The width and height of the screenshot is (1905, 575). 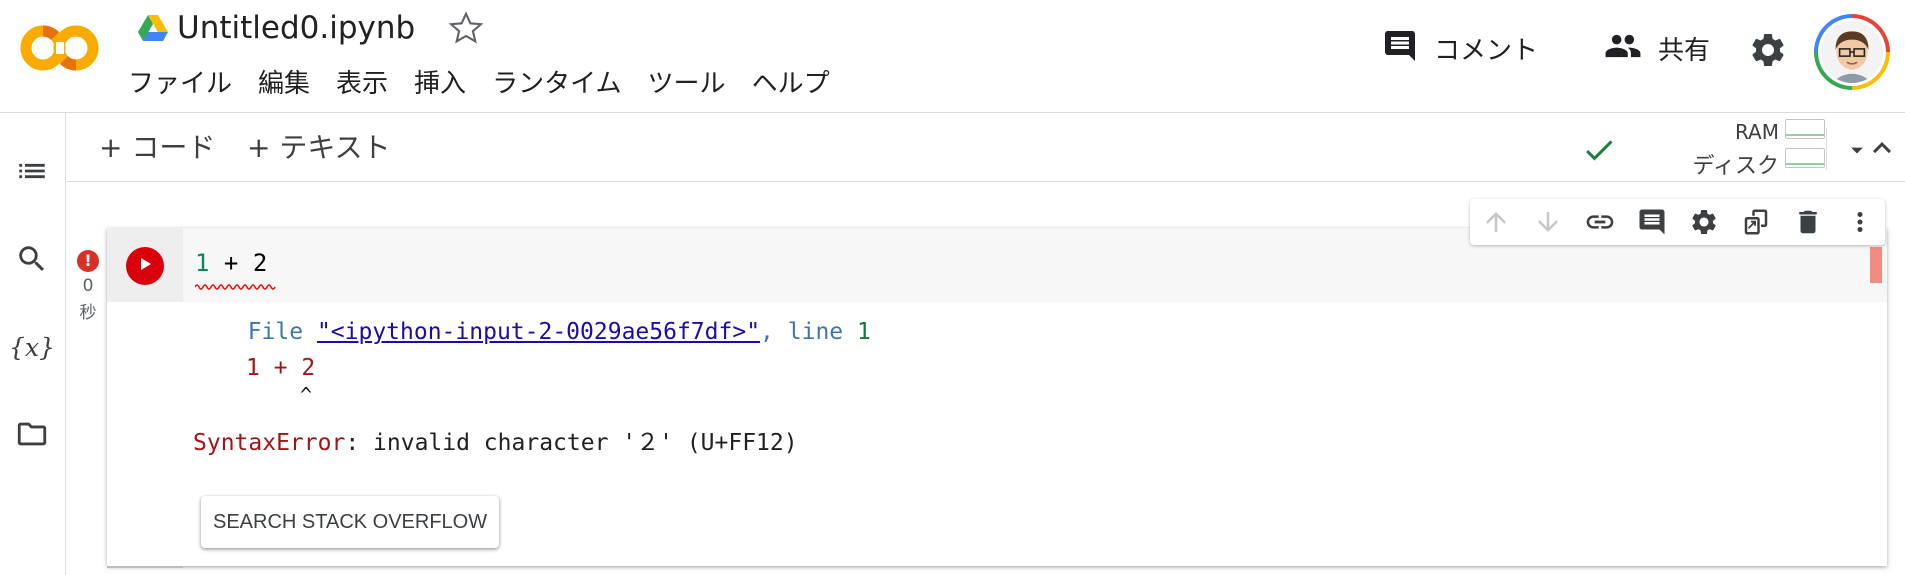 I want to click on run-cell-button, so click(x=145, y=266).